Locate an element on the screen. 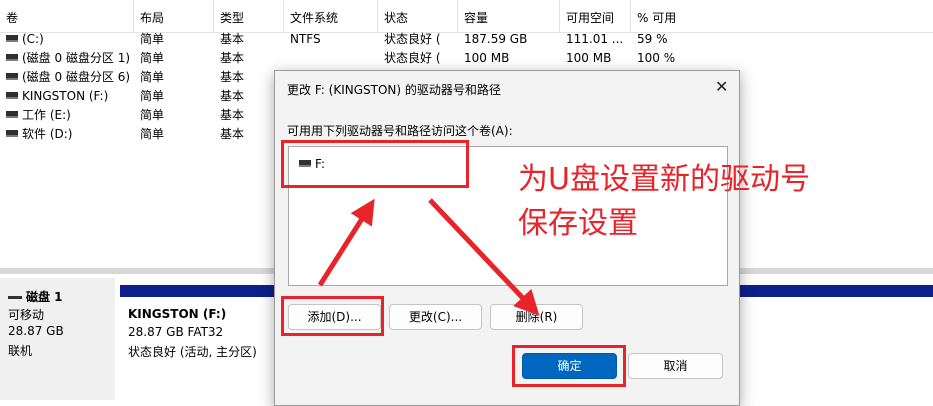 The width and height of the screenshot is (933, 406). arrow-to-ok-button is located at coordinates (484, 257).